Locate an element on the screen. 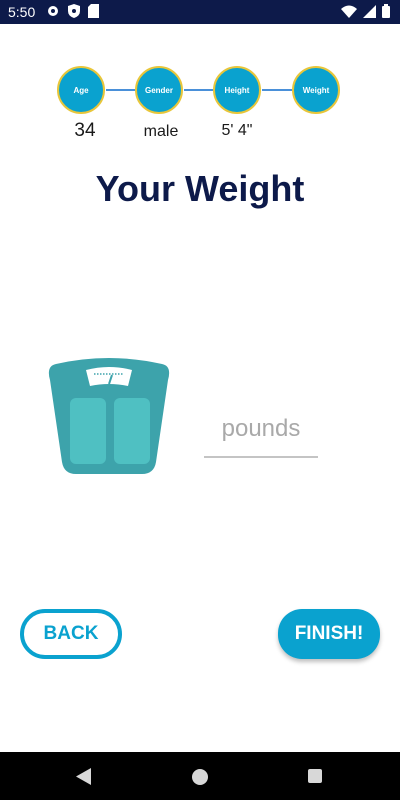 The image size is (400, 800). progress-stepper: Age Gender Height Weight 34 male 5' 4" is located at coordinates (200, 102).